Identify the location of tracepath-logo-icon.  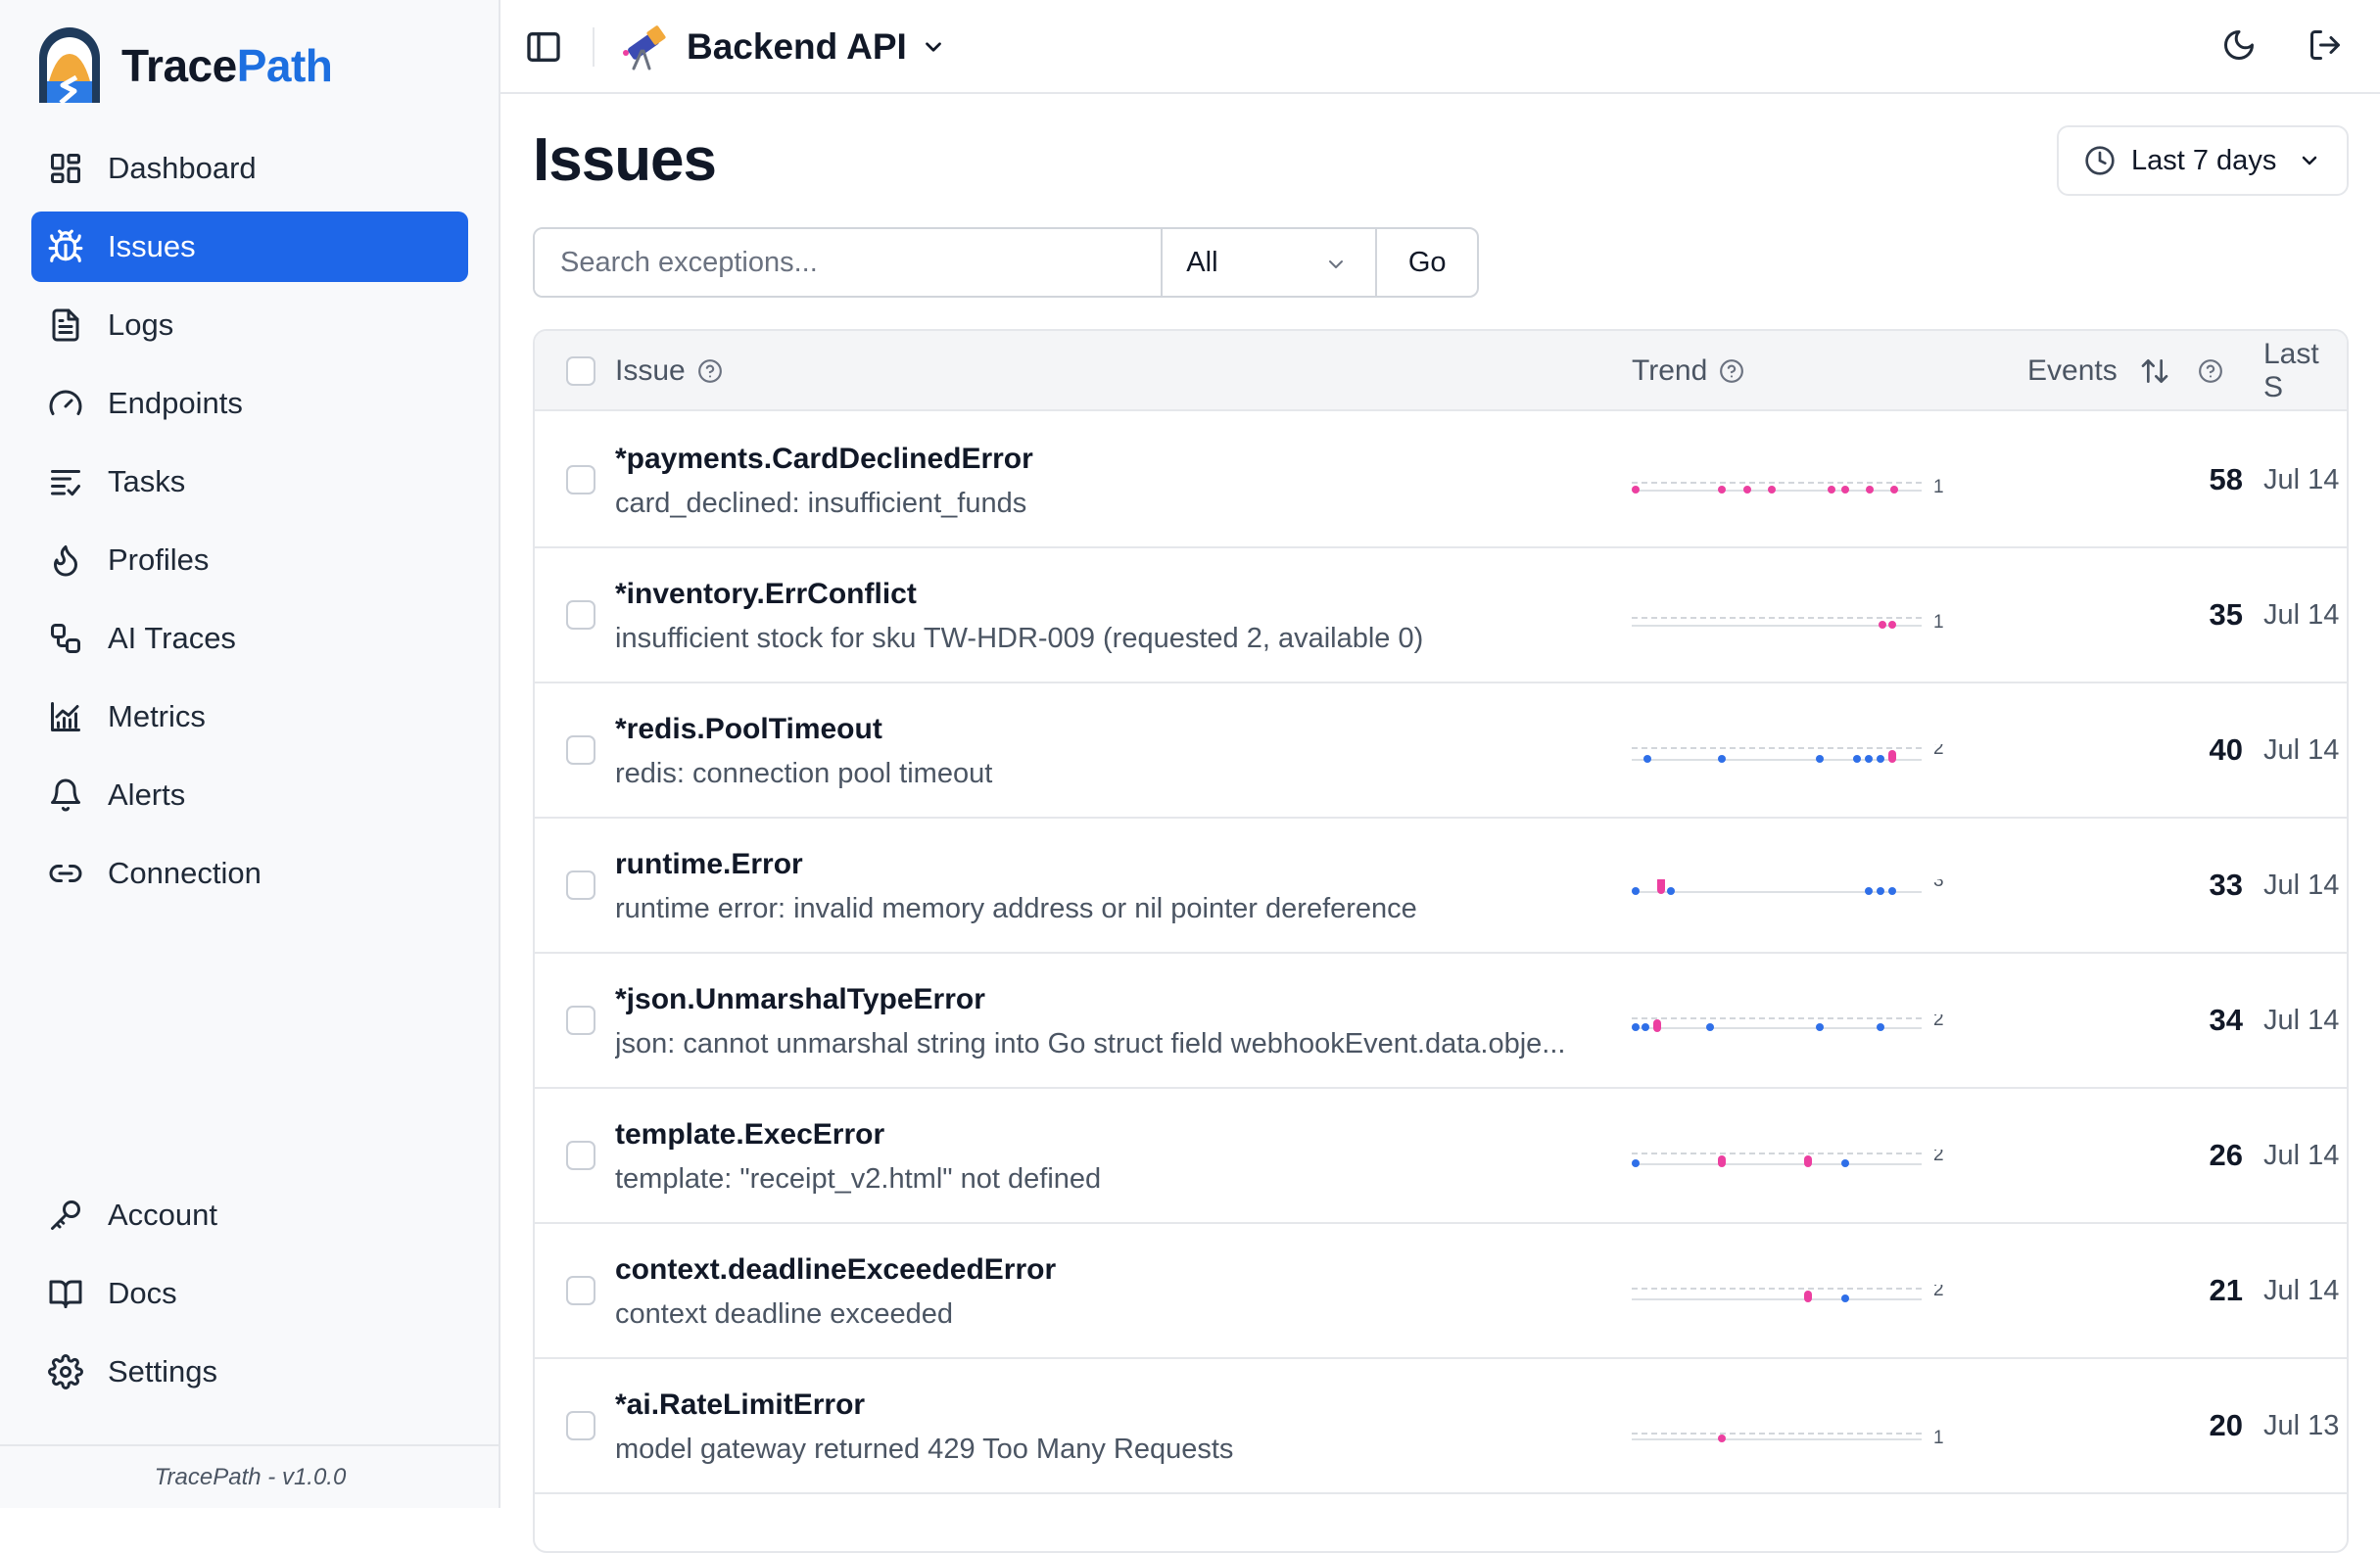
(69, 66).